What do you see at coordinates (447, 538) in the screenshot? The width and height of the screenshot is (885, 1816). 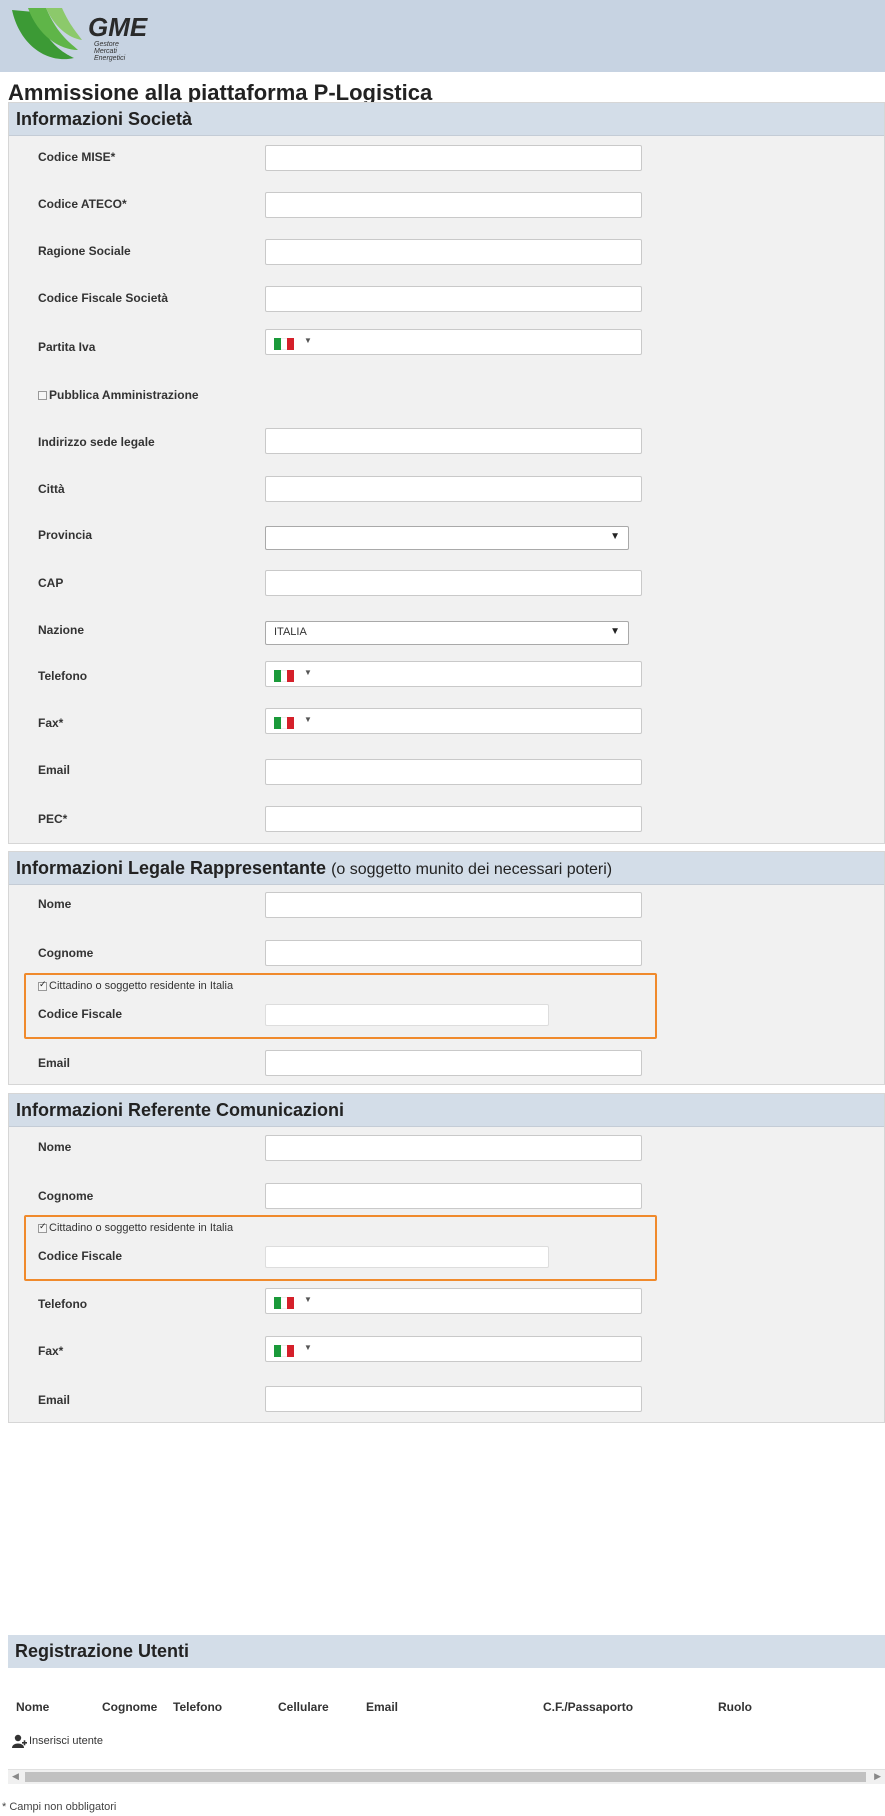 I see `provincia-select: ▼` at bounding box center [447, 538].